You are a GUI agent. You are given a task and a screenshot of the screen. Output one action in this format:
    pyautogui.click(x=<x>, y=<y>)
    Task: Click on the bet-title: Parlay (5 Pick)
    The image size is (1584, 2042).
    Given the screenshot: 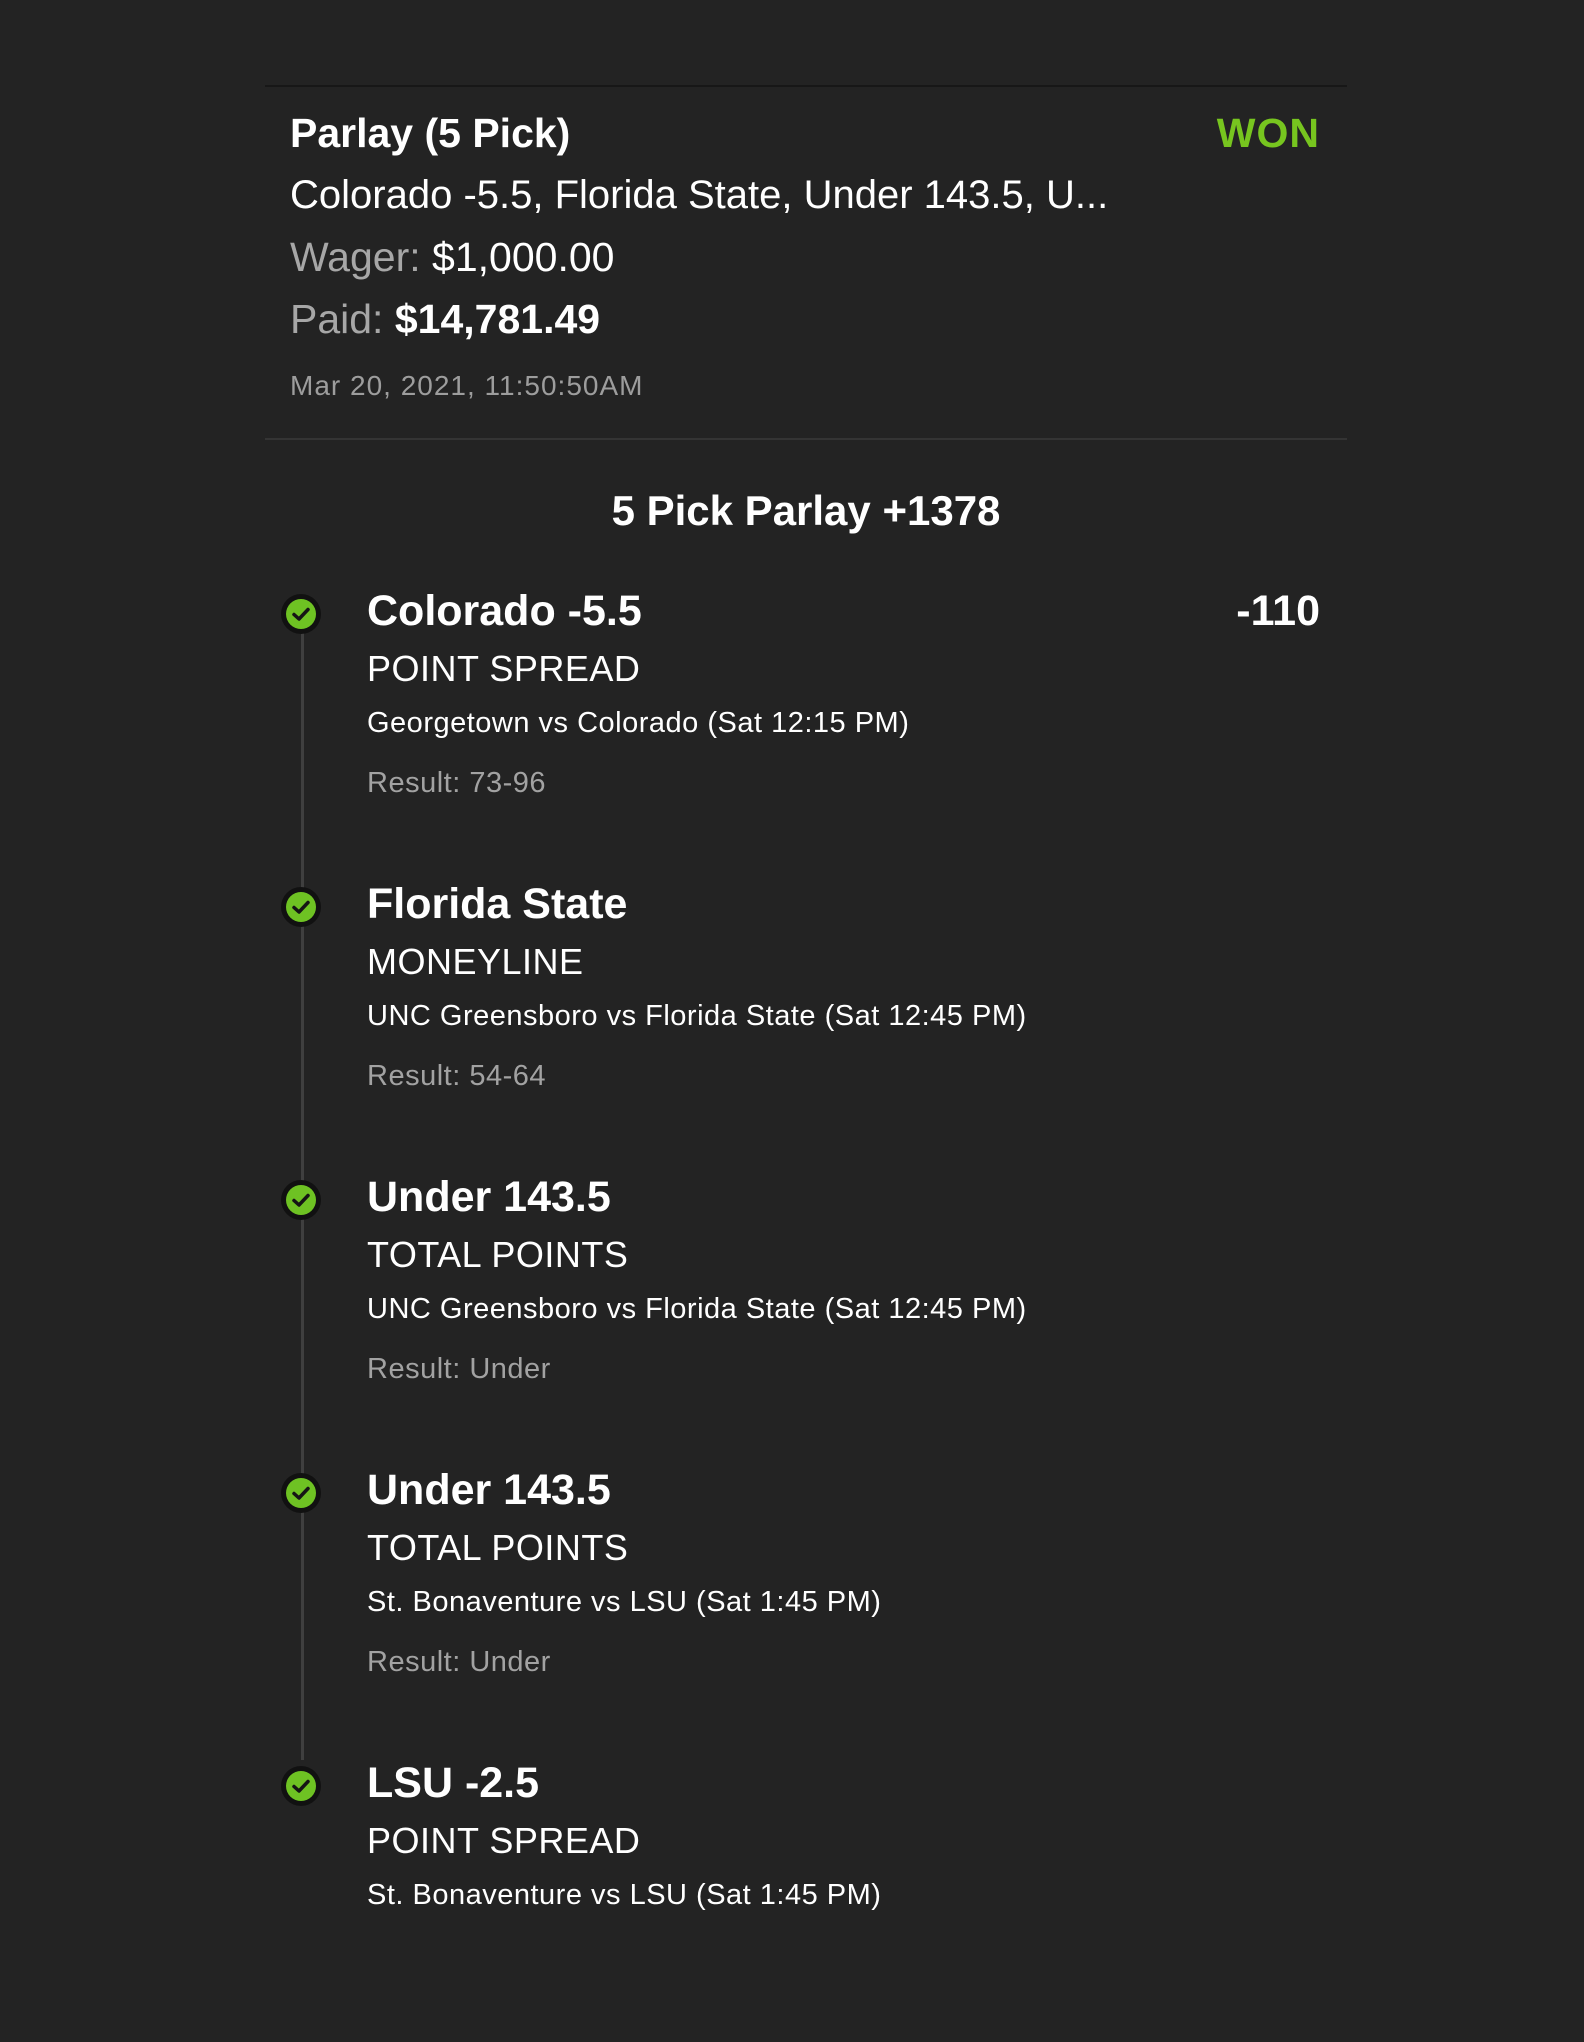 What is the action you would take?
    pyautogui.click(x=430, y=133)
    